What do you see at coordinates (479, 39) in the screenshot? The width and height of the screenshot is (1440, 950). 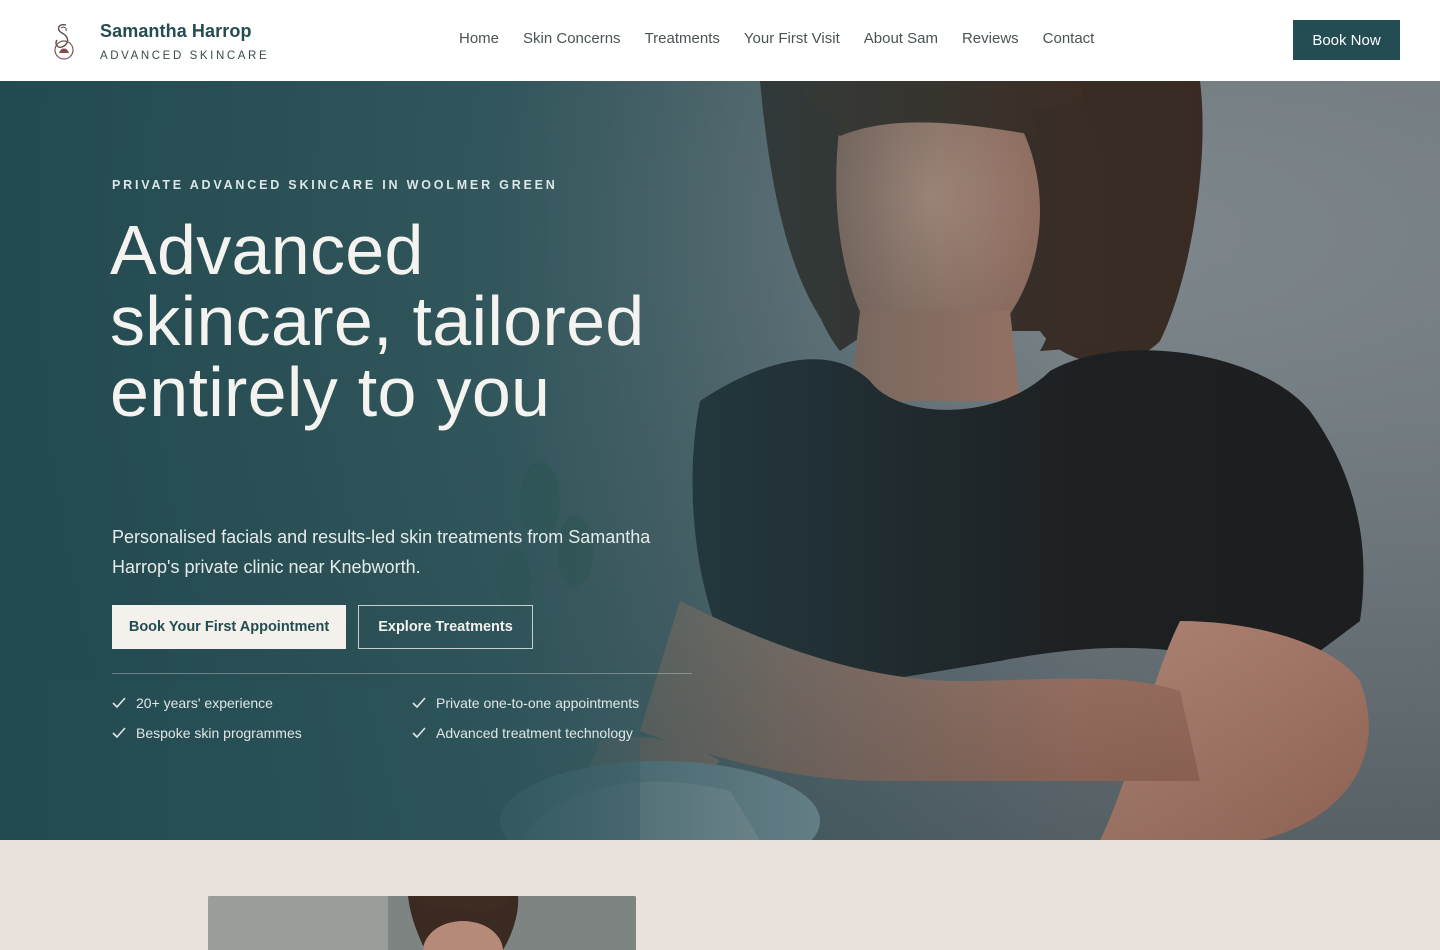 I see `nav-home: Home` at bounding box center [479, 39].